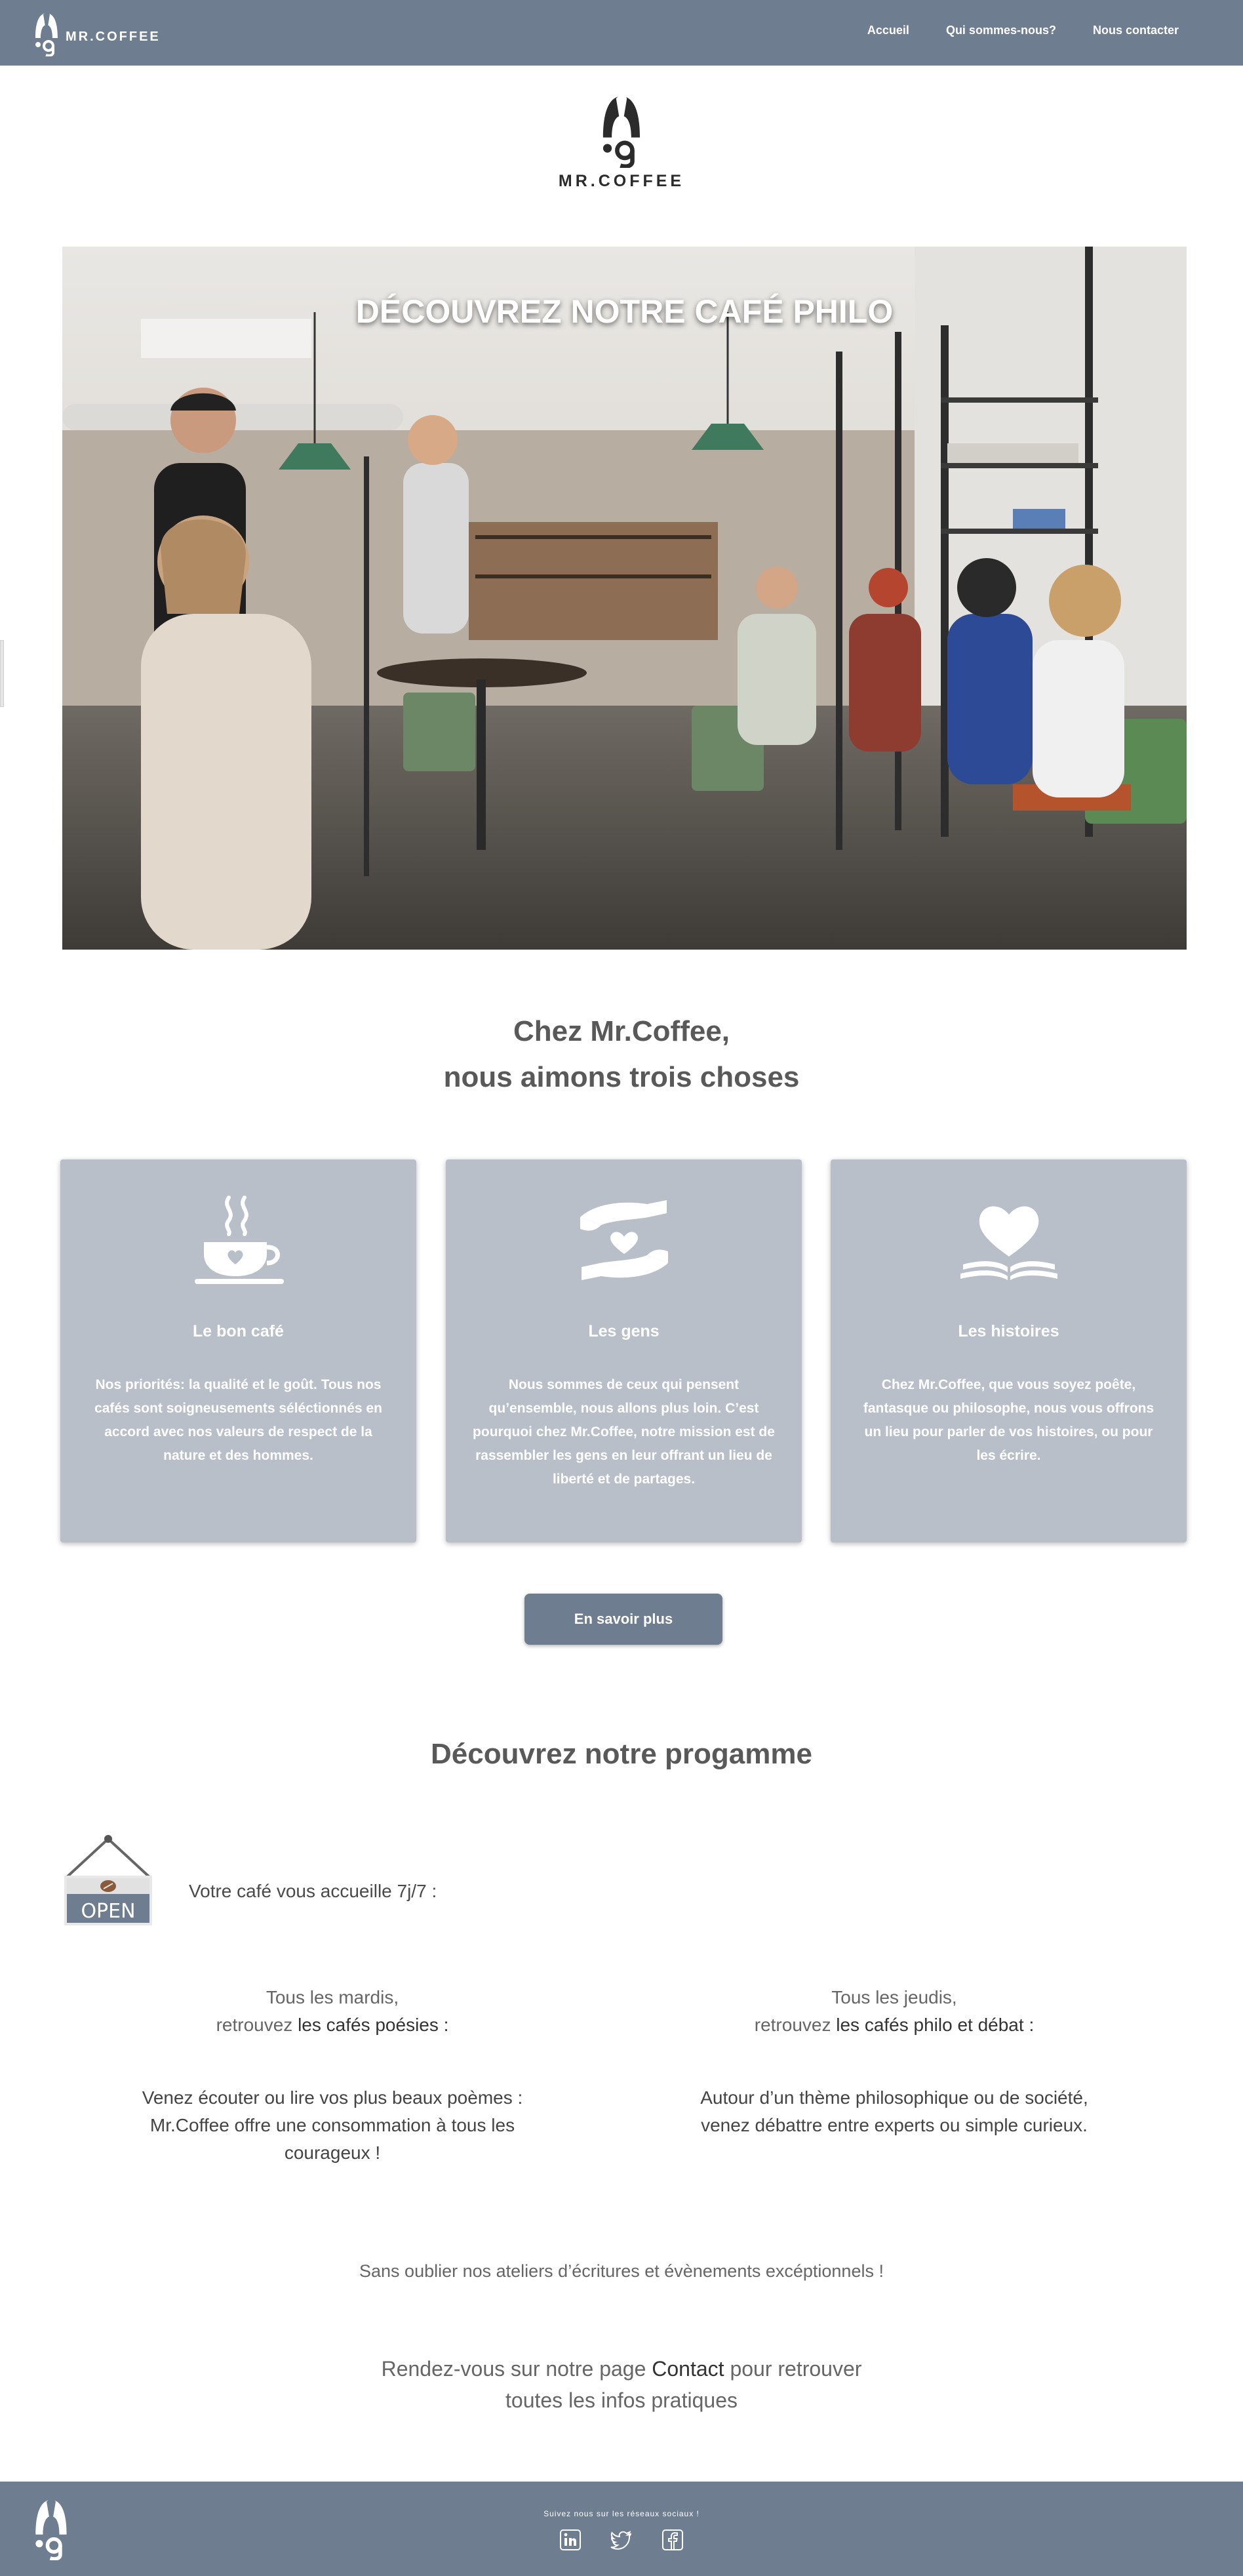 The width and height of the screenshot is (1243, 2576). What do you see at coordinates (238, 1331) in the screenshot?
I see `card-title: Le bon café` at bounding box center [238, 1331].